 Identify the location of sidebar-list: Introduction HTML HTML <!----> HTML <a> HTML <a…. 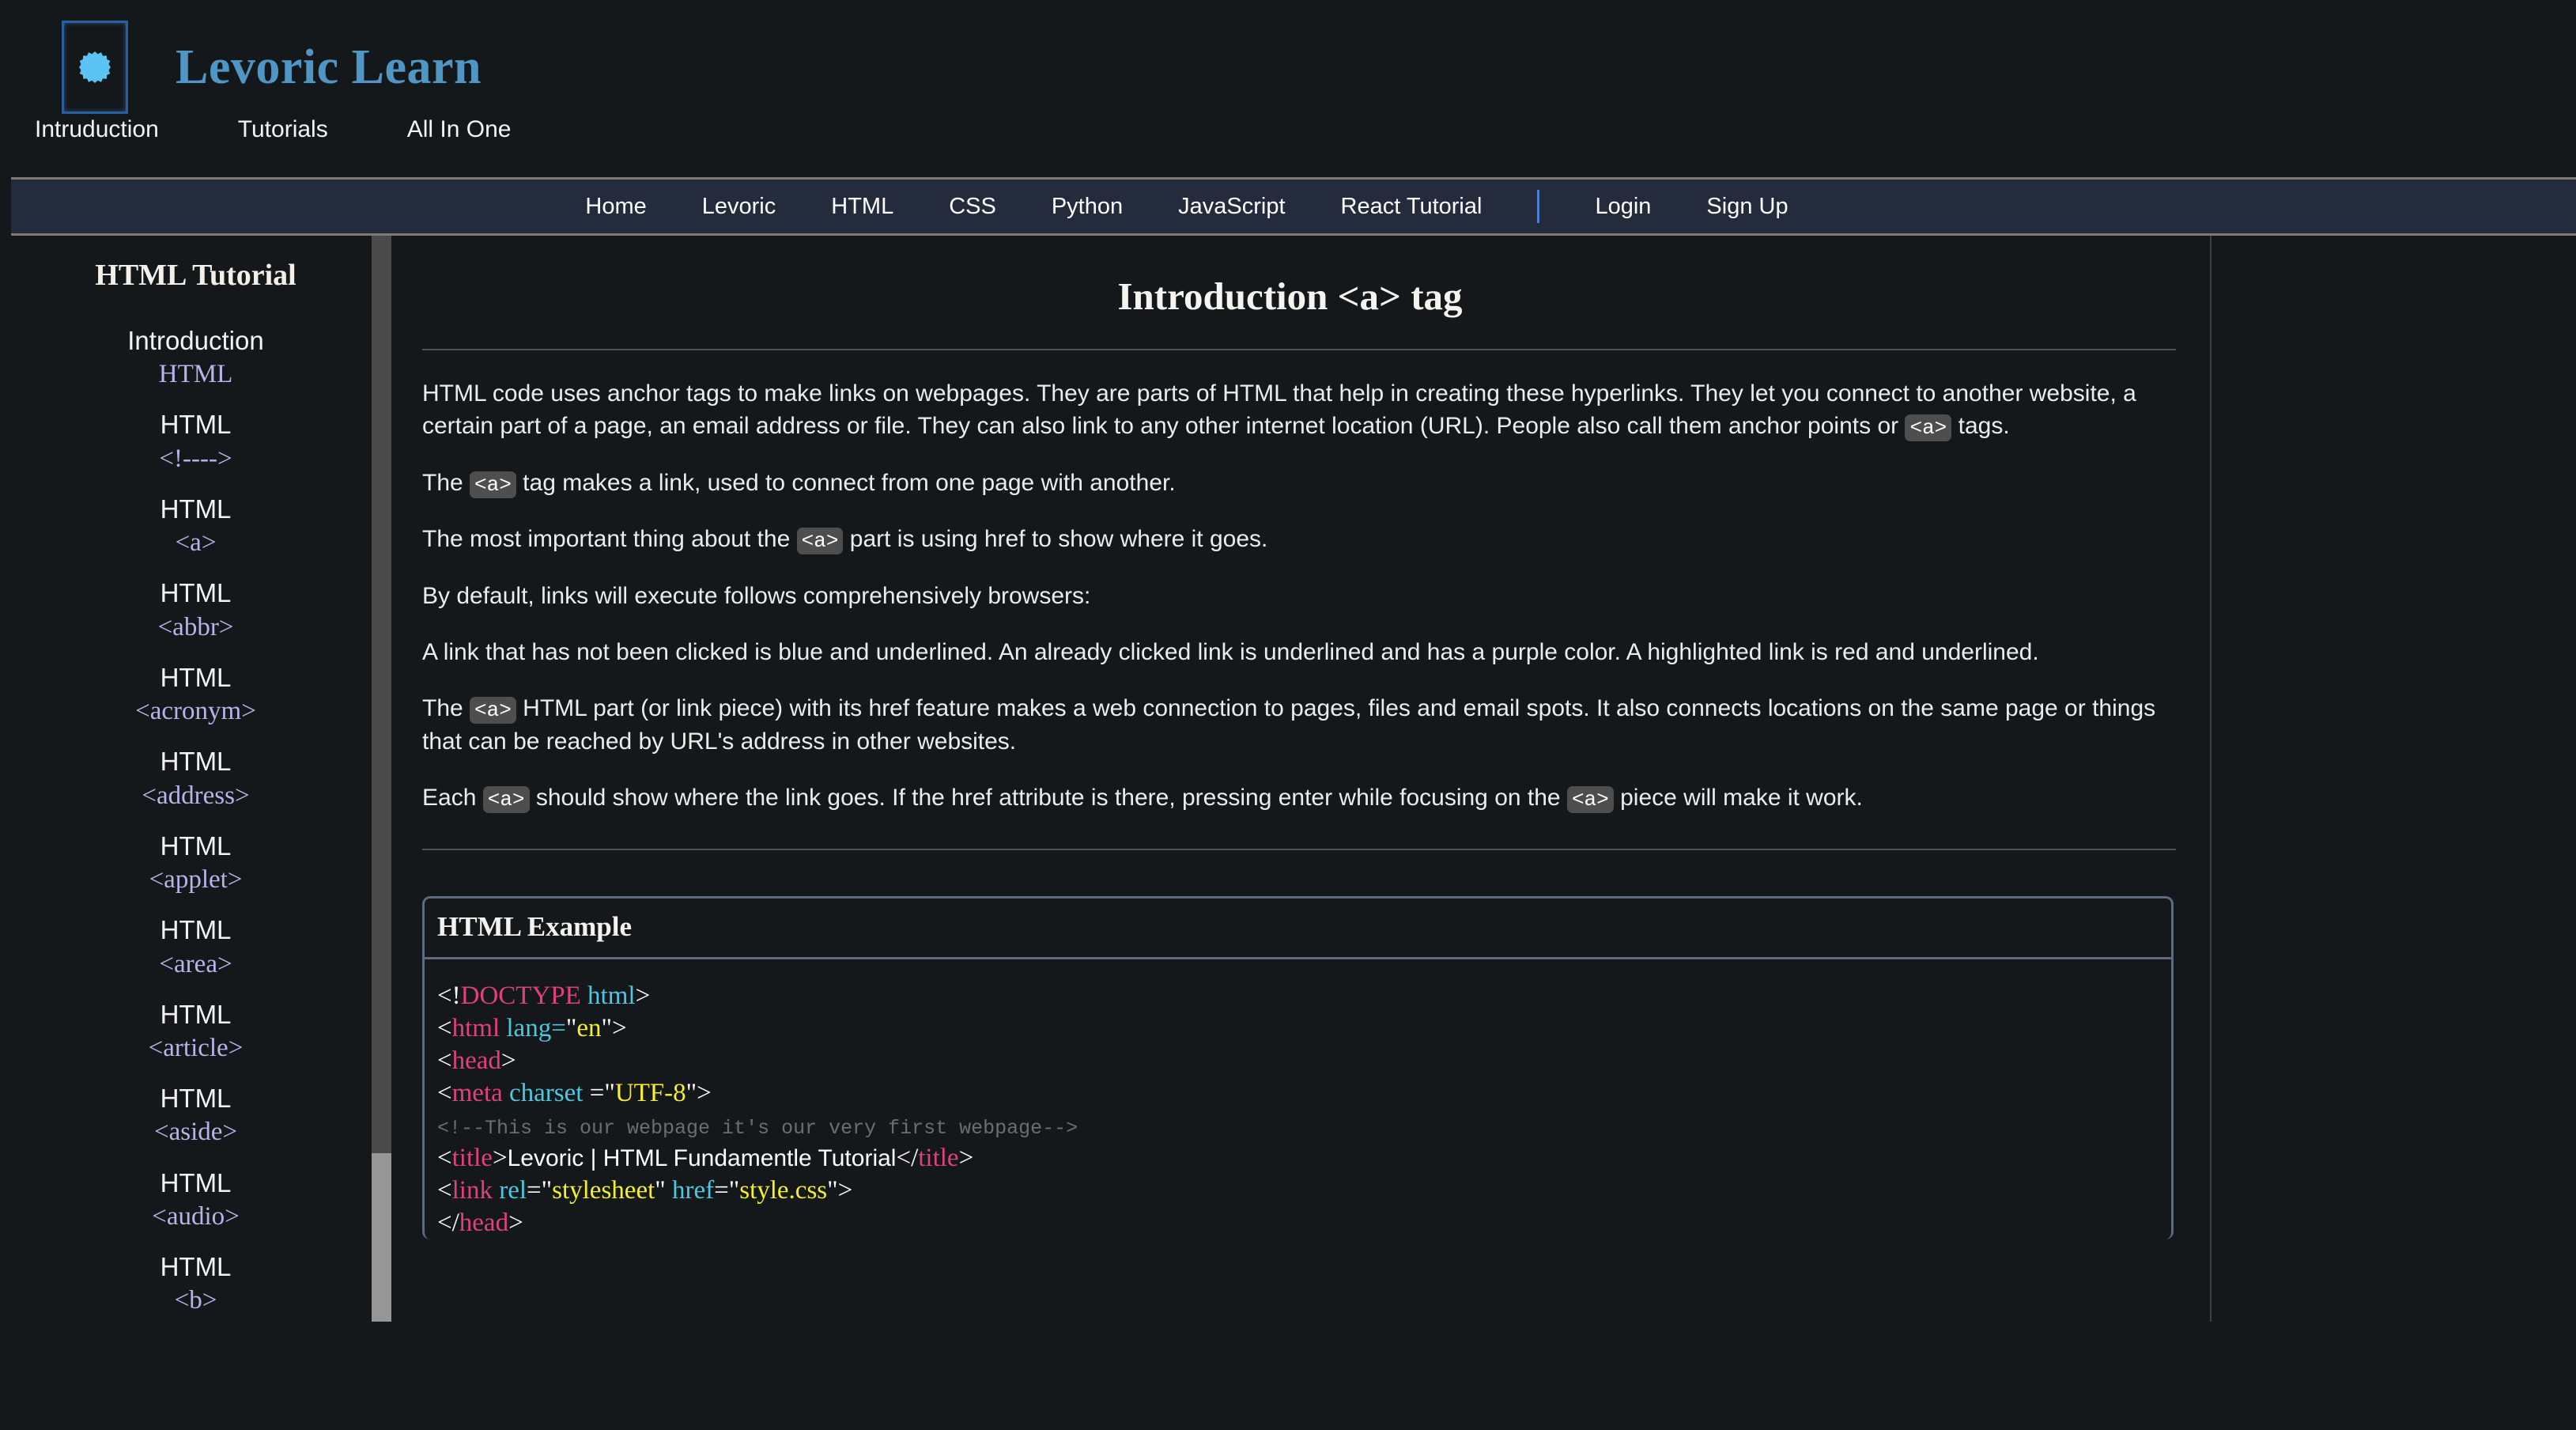
(195, 821).